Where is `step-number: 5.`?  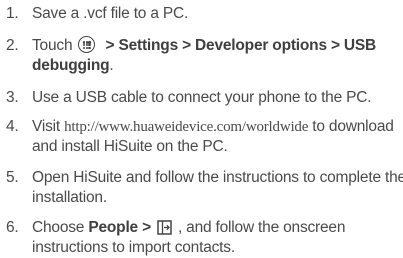 step-number: 5. is located at coordinates (12, 177).